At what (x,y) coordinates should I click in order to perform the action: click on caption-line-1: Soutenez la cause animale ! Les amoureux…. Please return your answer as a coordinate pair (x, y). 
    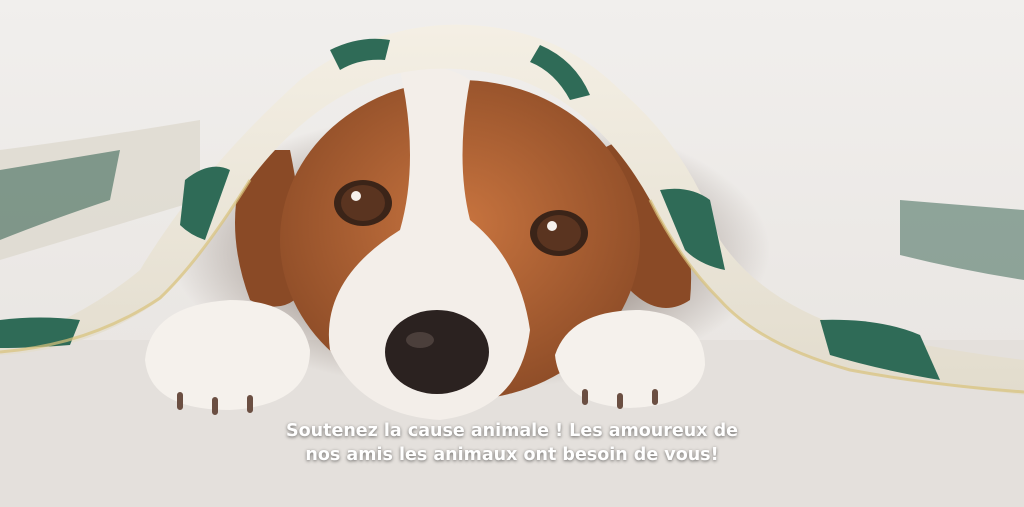
    Looking at the image, I should click on (512, 431).